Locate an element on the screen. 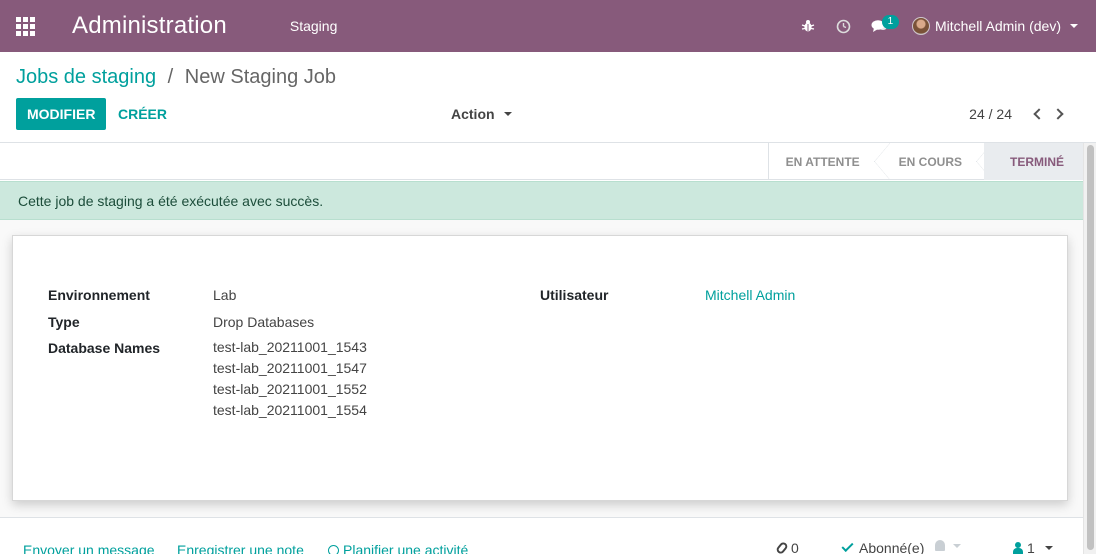 Image resolution: width=1096 pixels, height=554 pixels. attachments-button: 0 is located at coordinates (787, 547).